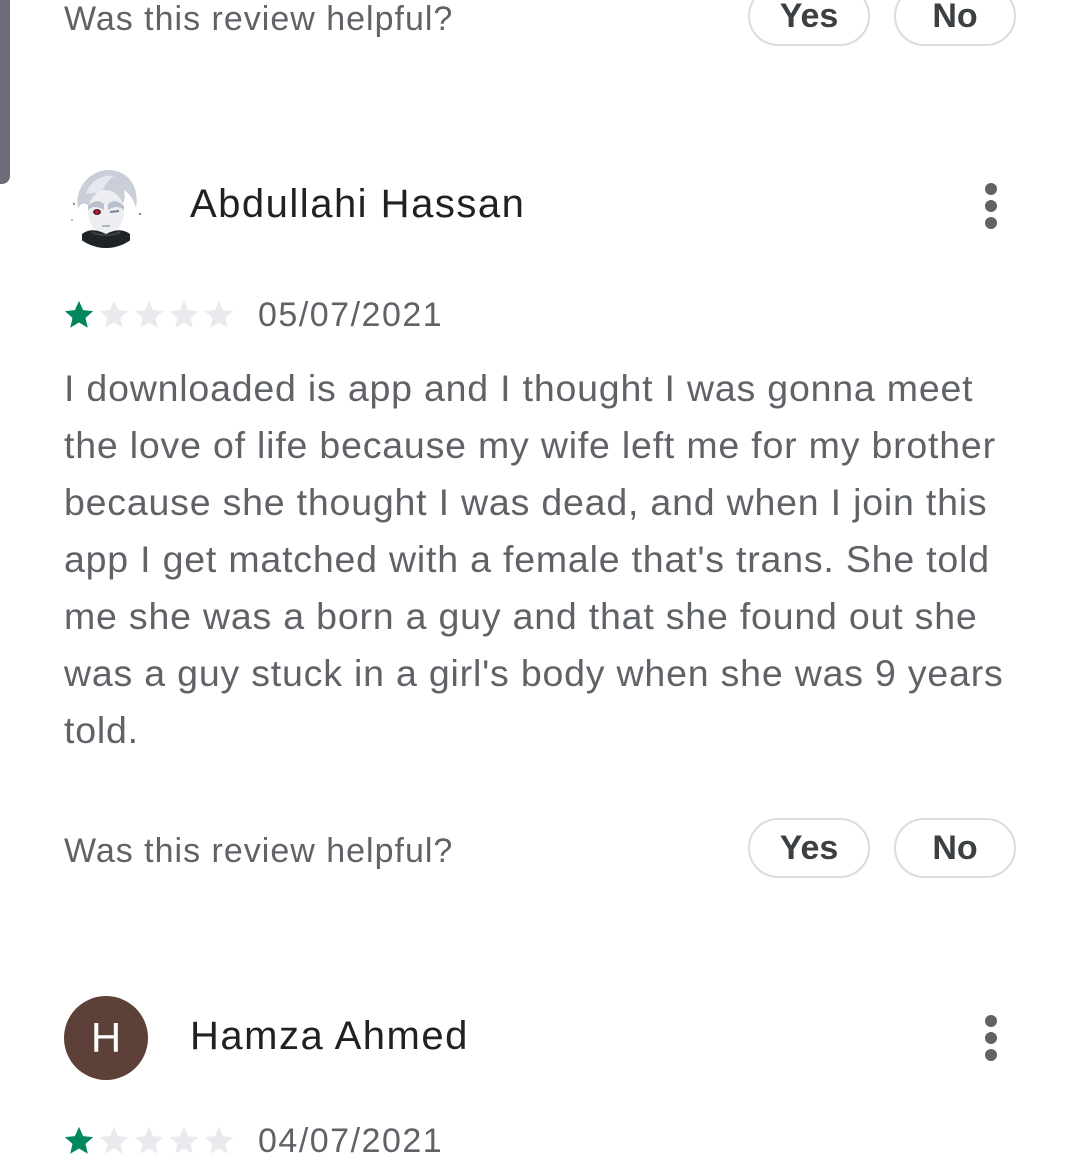  I want to click on reviewer-header: H Hamza Ahmed, so click(540, 1038).